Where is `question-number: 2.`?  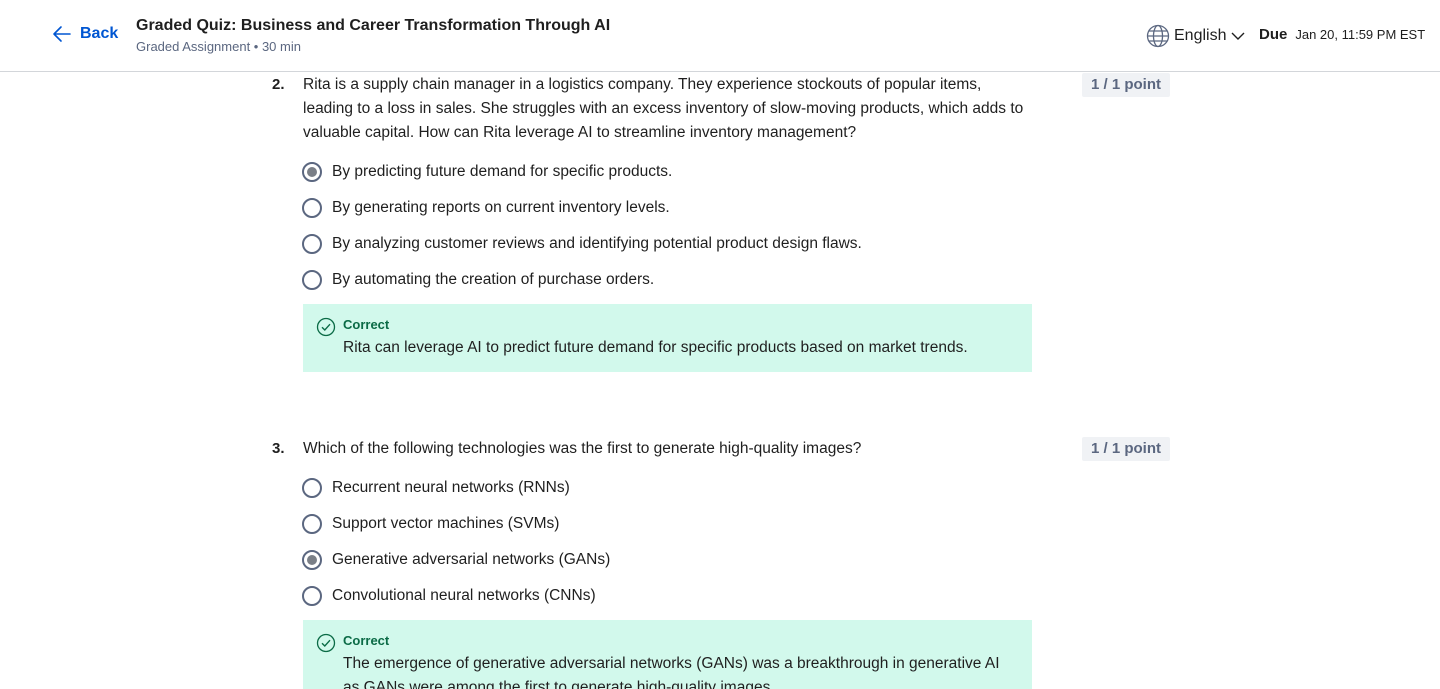 question-number: 2. is located at coordinates (278, 84).